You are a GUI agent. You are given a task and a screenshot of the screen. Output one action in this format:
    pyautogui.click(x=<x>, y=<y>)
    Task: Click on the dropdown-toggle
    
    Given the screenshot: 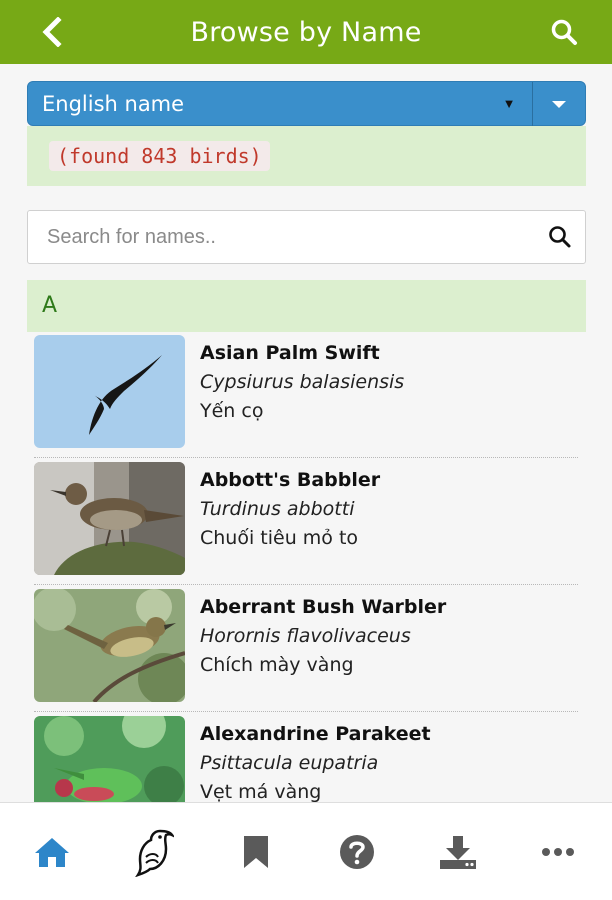 What is the action you would take?
    pyautogui.click(x=559, y=104)
    